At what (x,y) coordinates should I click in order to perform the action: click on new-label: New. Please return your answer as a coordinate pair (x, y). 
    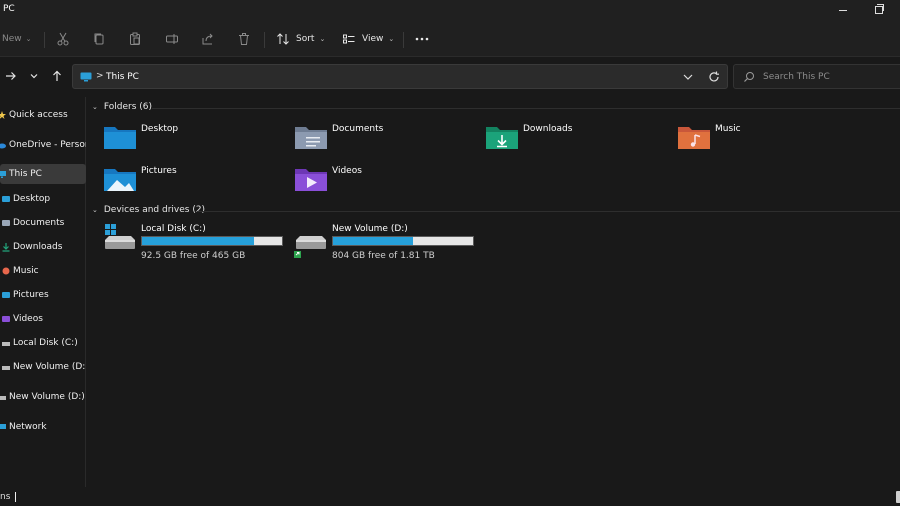
    Looking at the image, I should click on (12, 39).